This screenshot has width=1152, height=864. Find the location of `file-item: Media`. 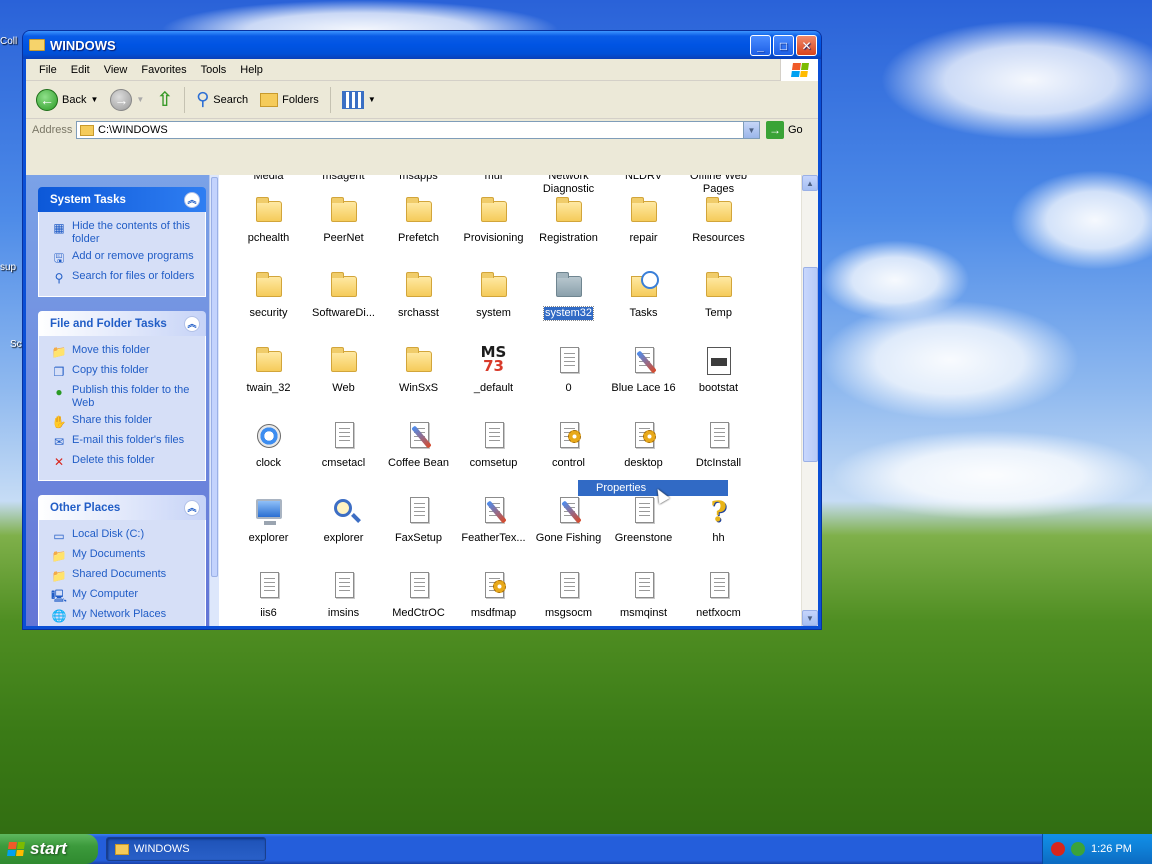

file-item: Media is located at coordinates (268, 179).